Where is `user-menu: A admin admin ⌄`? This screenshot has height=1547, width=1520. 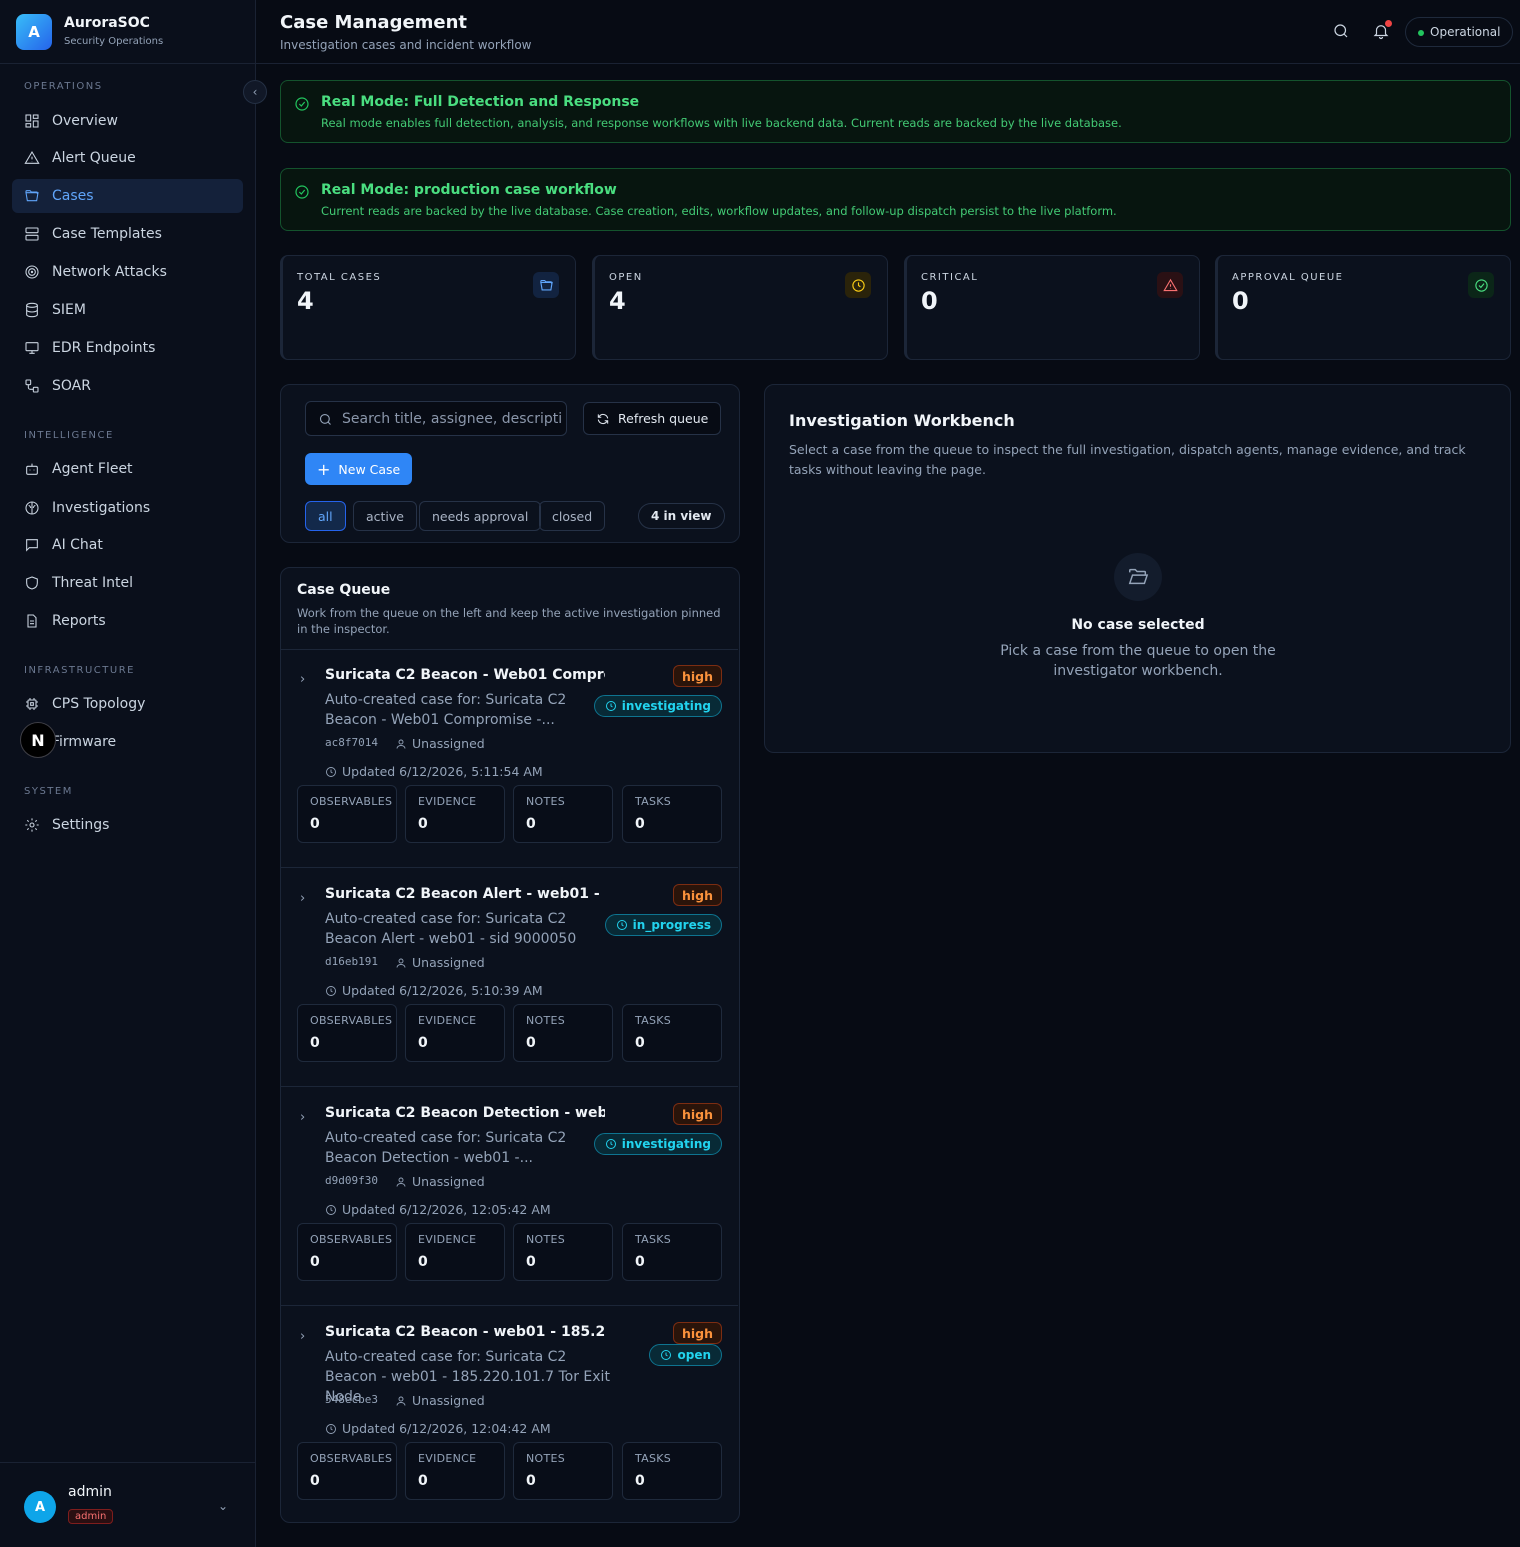 user-menu: A admin admin ⌄ is located at coordinates (127, 1504).